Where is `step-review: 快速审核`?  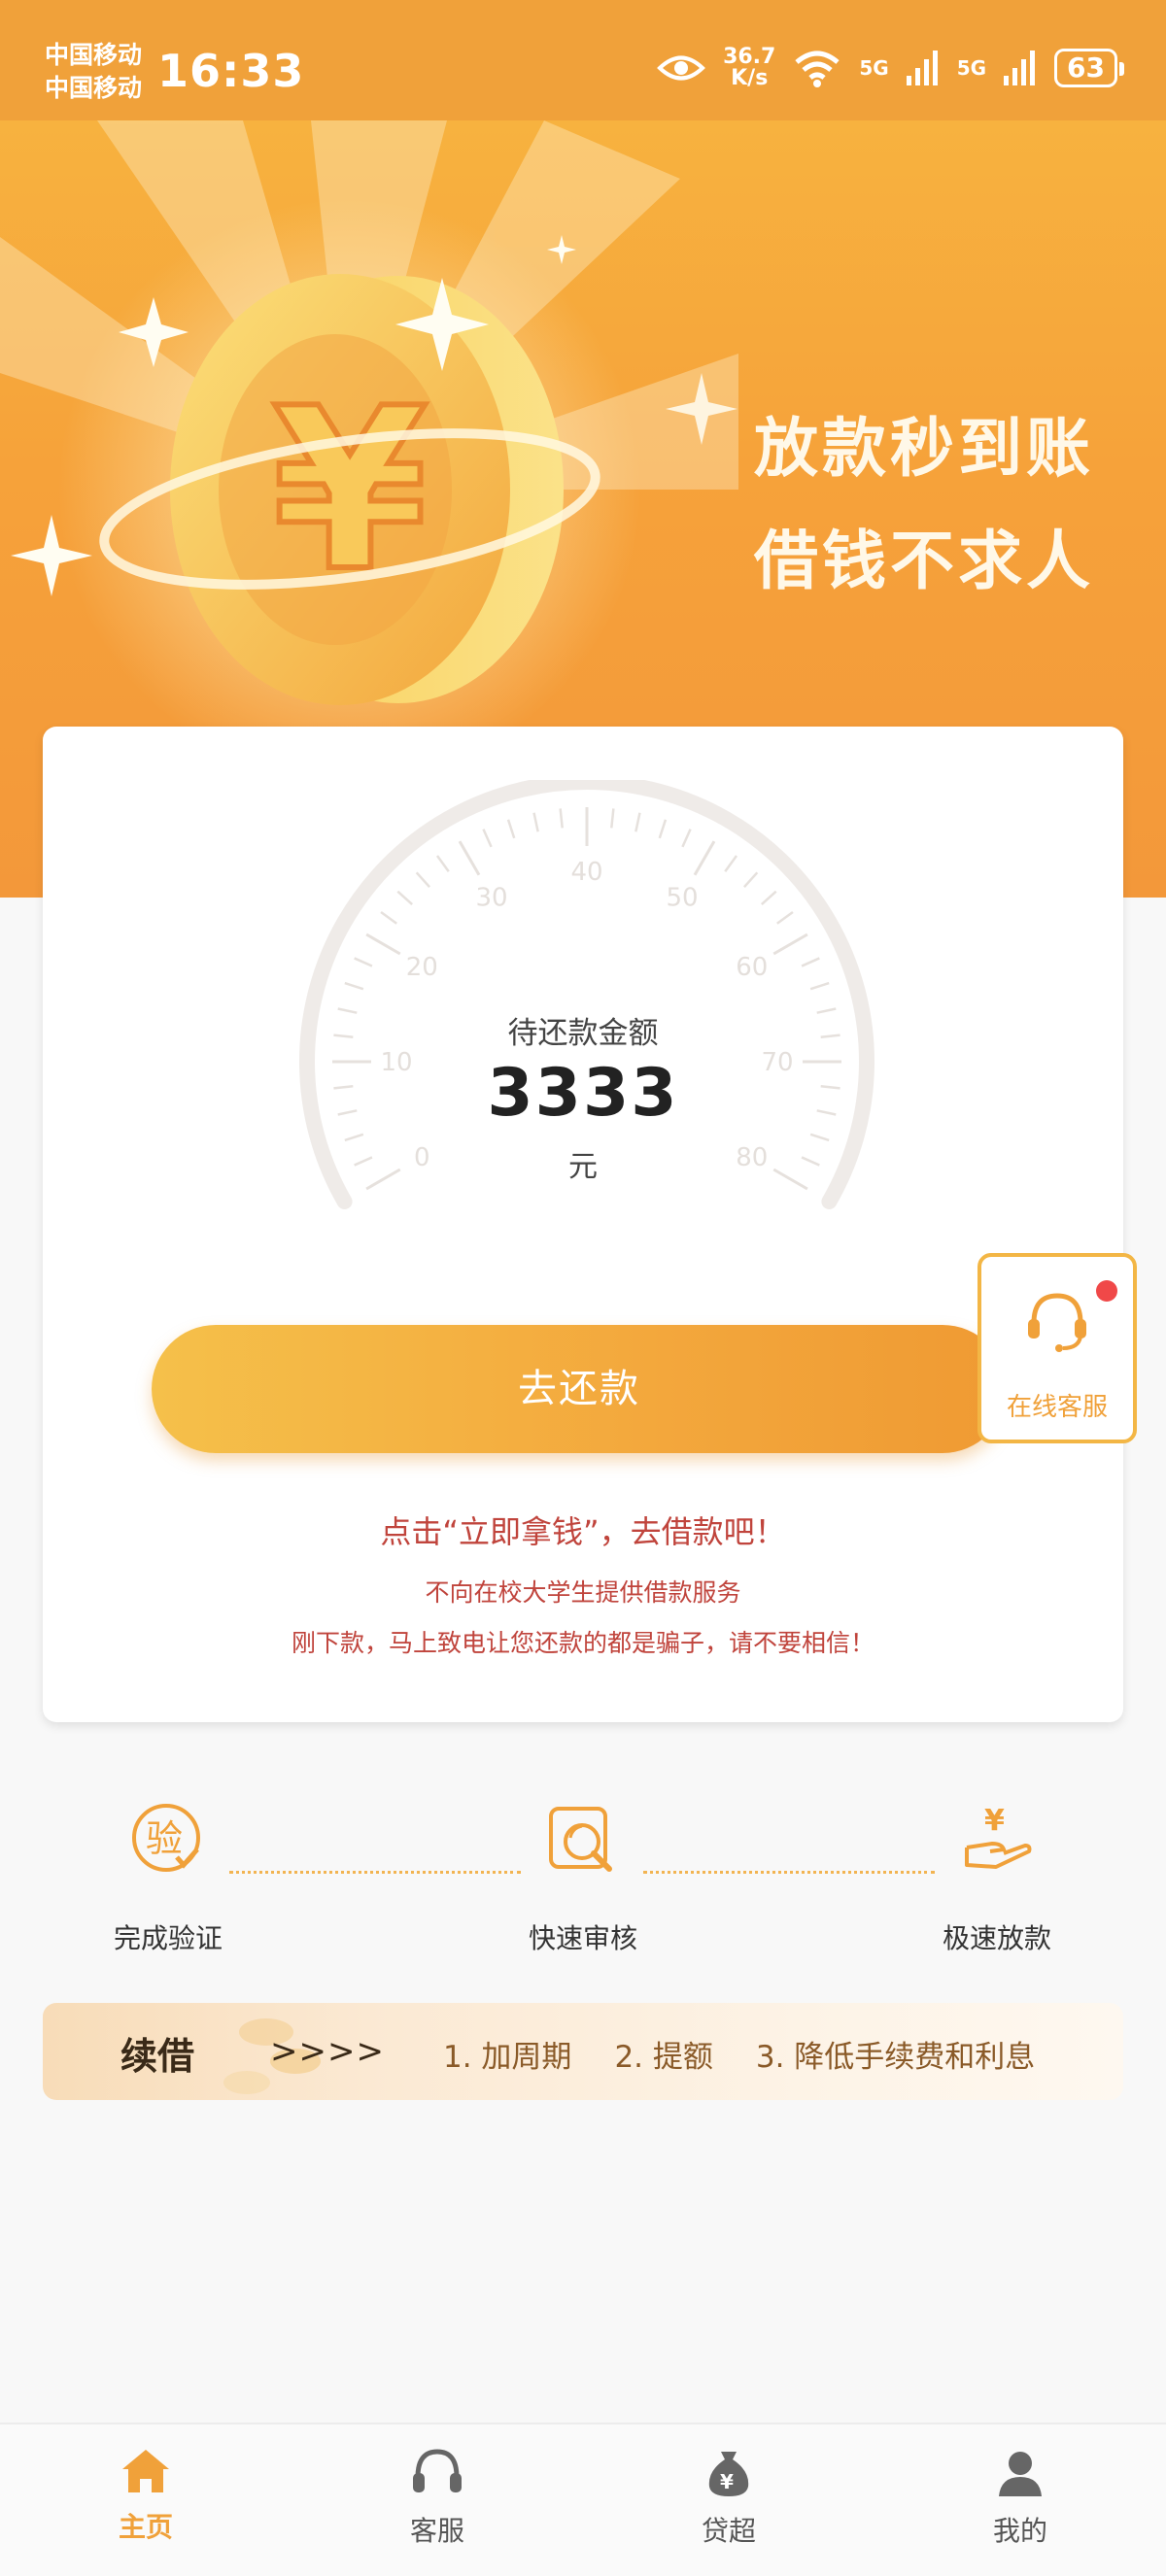 step-review: 快速审核 is located at coordinates (583, 1876).